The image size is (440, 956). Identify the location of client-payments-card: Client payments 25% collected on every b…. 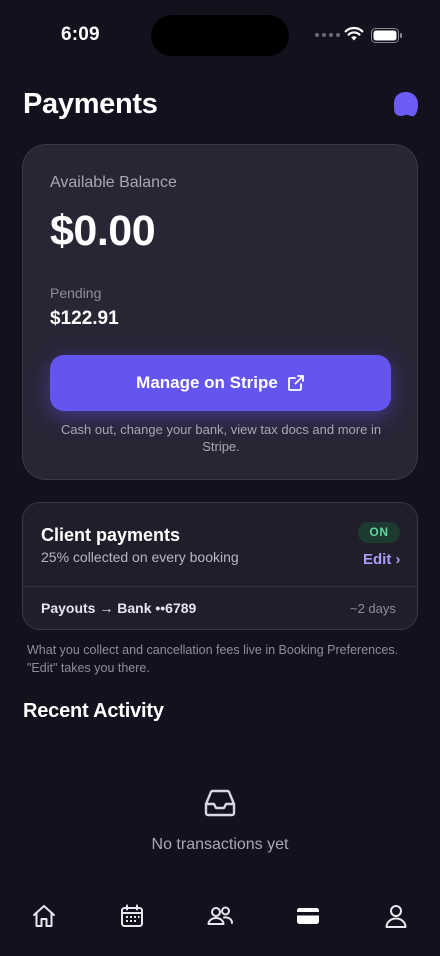
(220, 566).